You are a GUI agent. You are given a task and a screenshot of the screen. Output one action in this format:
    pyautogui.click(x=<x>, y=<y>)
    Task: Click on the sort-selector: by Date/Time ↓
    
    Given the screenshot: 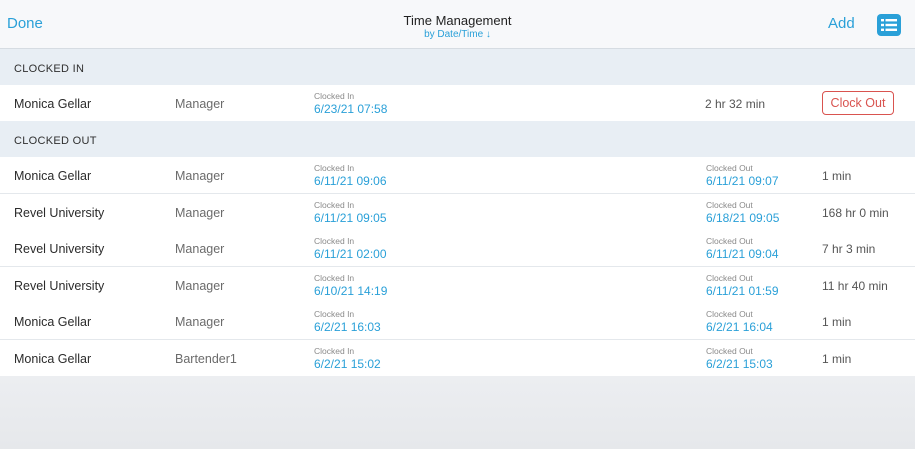 What is the action you would take?
    pyautogui.click(x=457, y=34)
    